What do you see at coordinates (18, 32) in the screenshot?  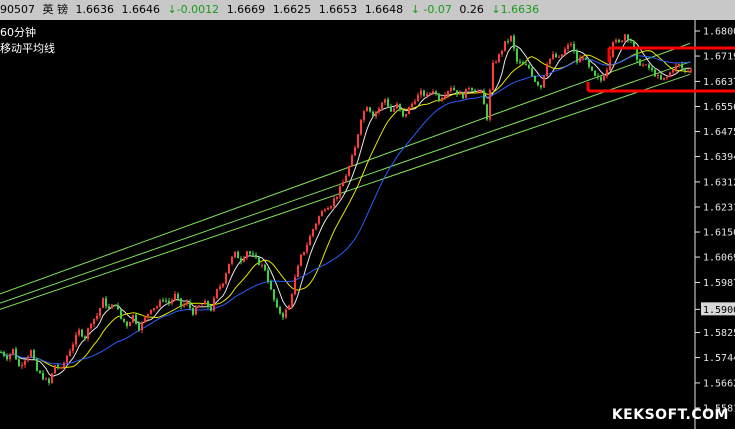 I see `period-label: 60分钟` at bounding box center [18, 32].